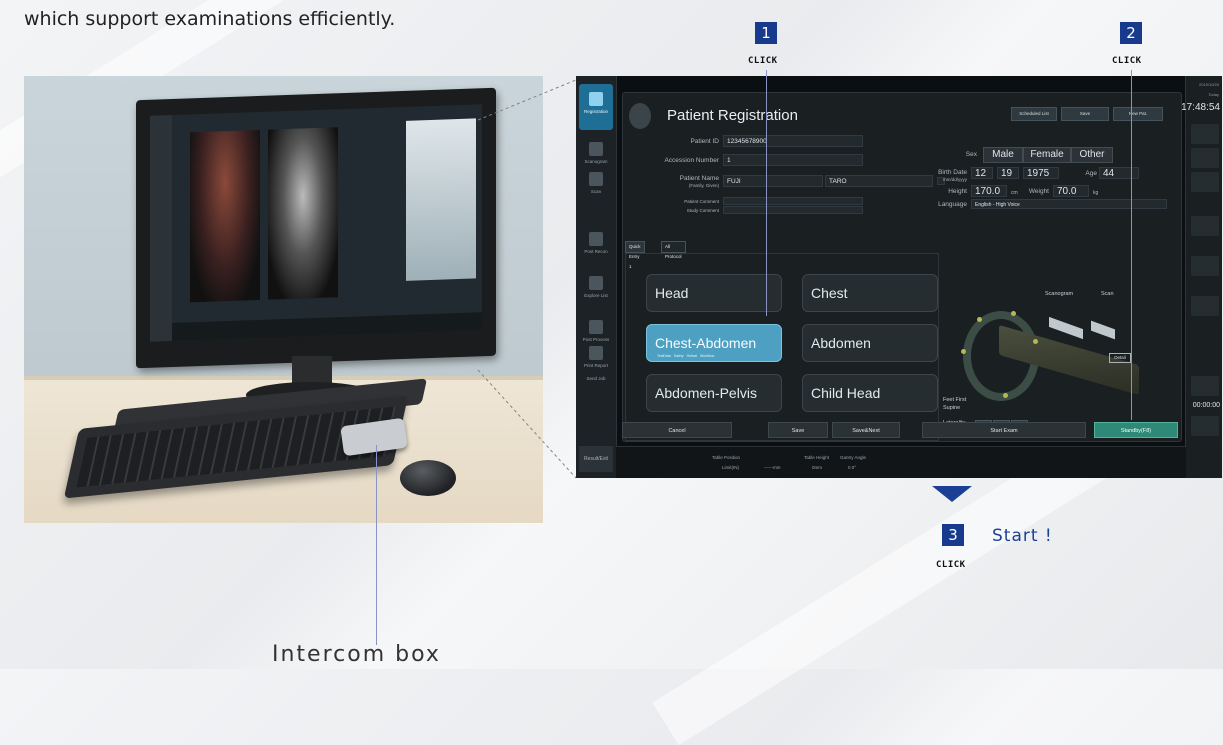  What do you see at coordinates (640, 116) in the screenshot?
I see `patient-avatar-icon` at bounding box center [640, 116].